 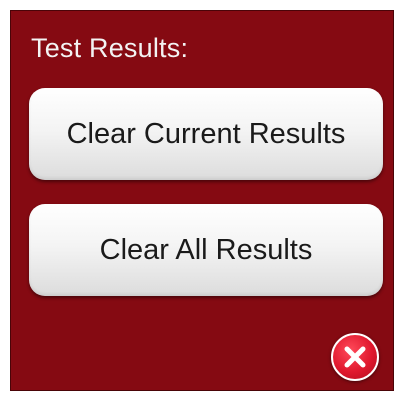 I want to click on clear-current-results-label: Clear Current Results, so click(x=206, y=133).